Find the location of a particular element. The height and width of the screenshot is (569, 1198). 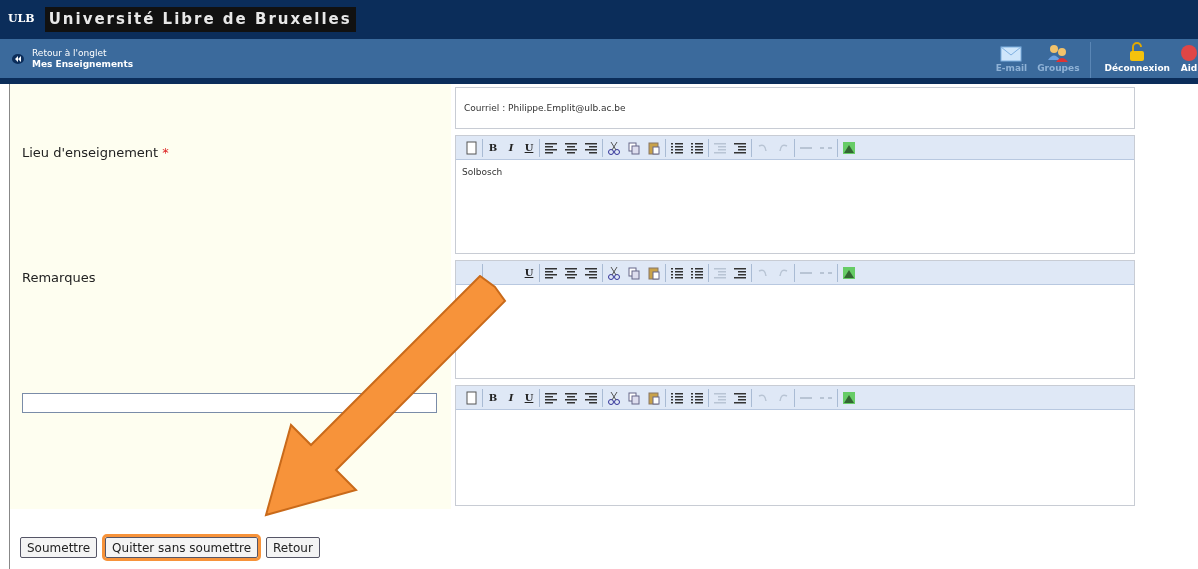

field-label: Remarques is located at coordinates (59, 277).